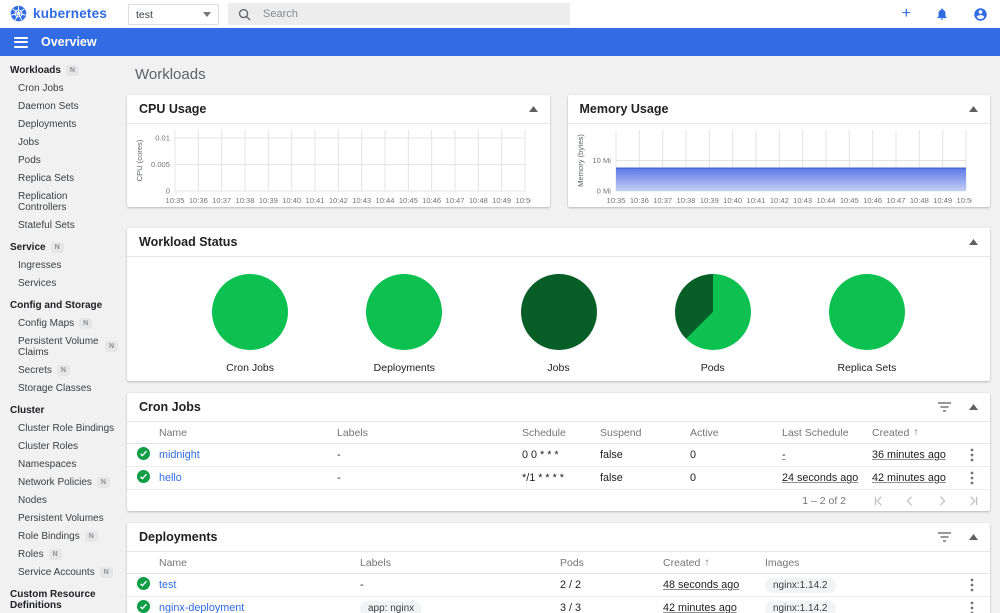  What do you see at coordinates (825, 200) in the screenshot?
I see `svg-text: 10:44` at bounding box center [825, 200].